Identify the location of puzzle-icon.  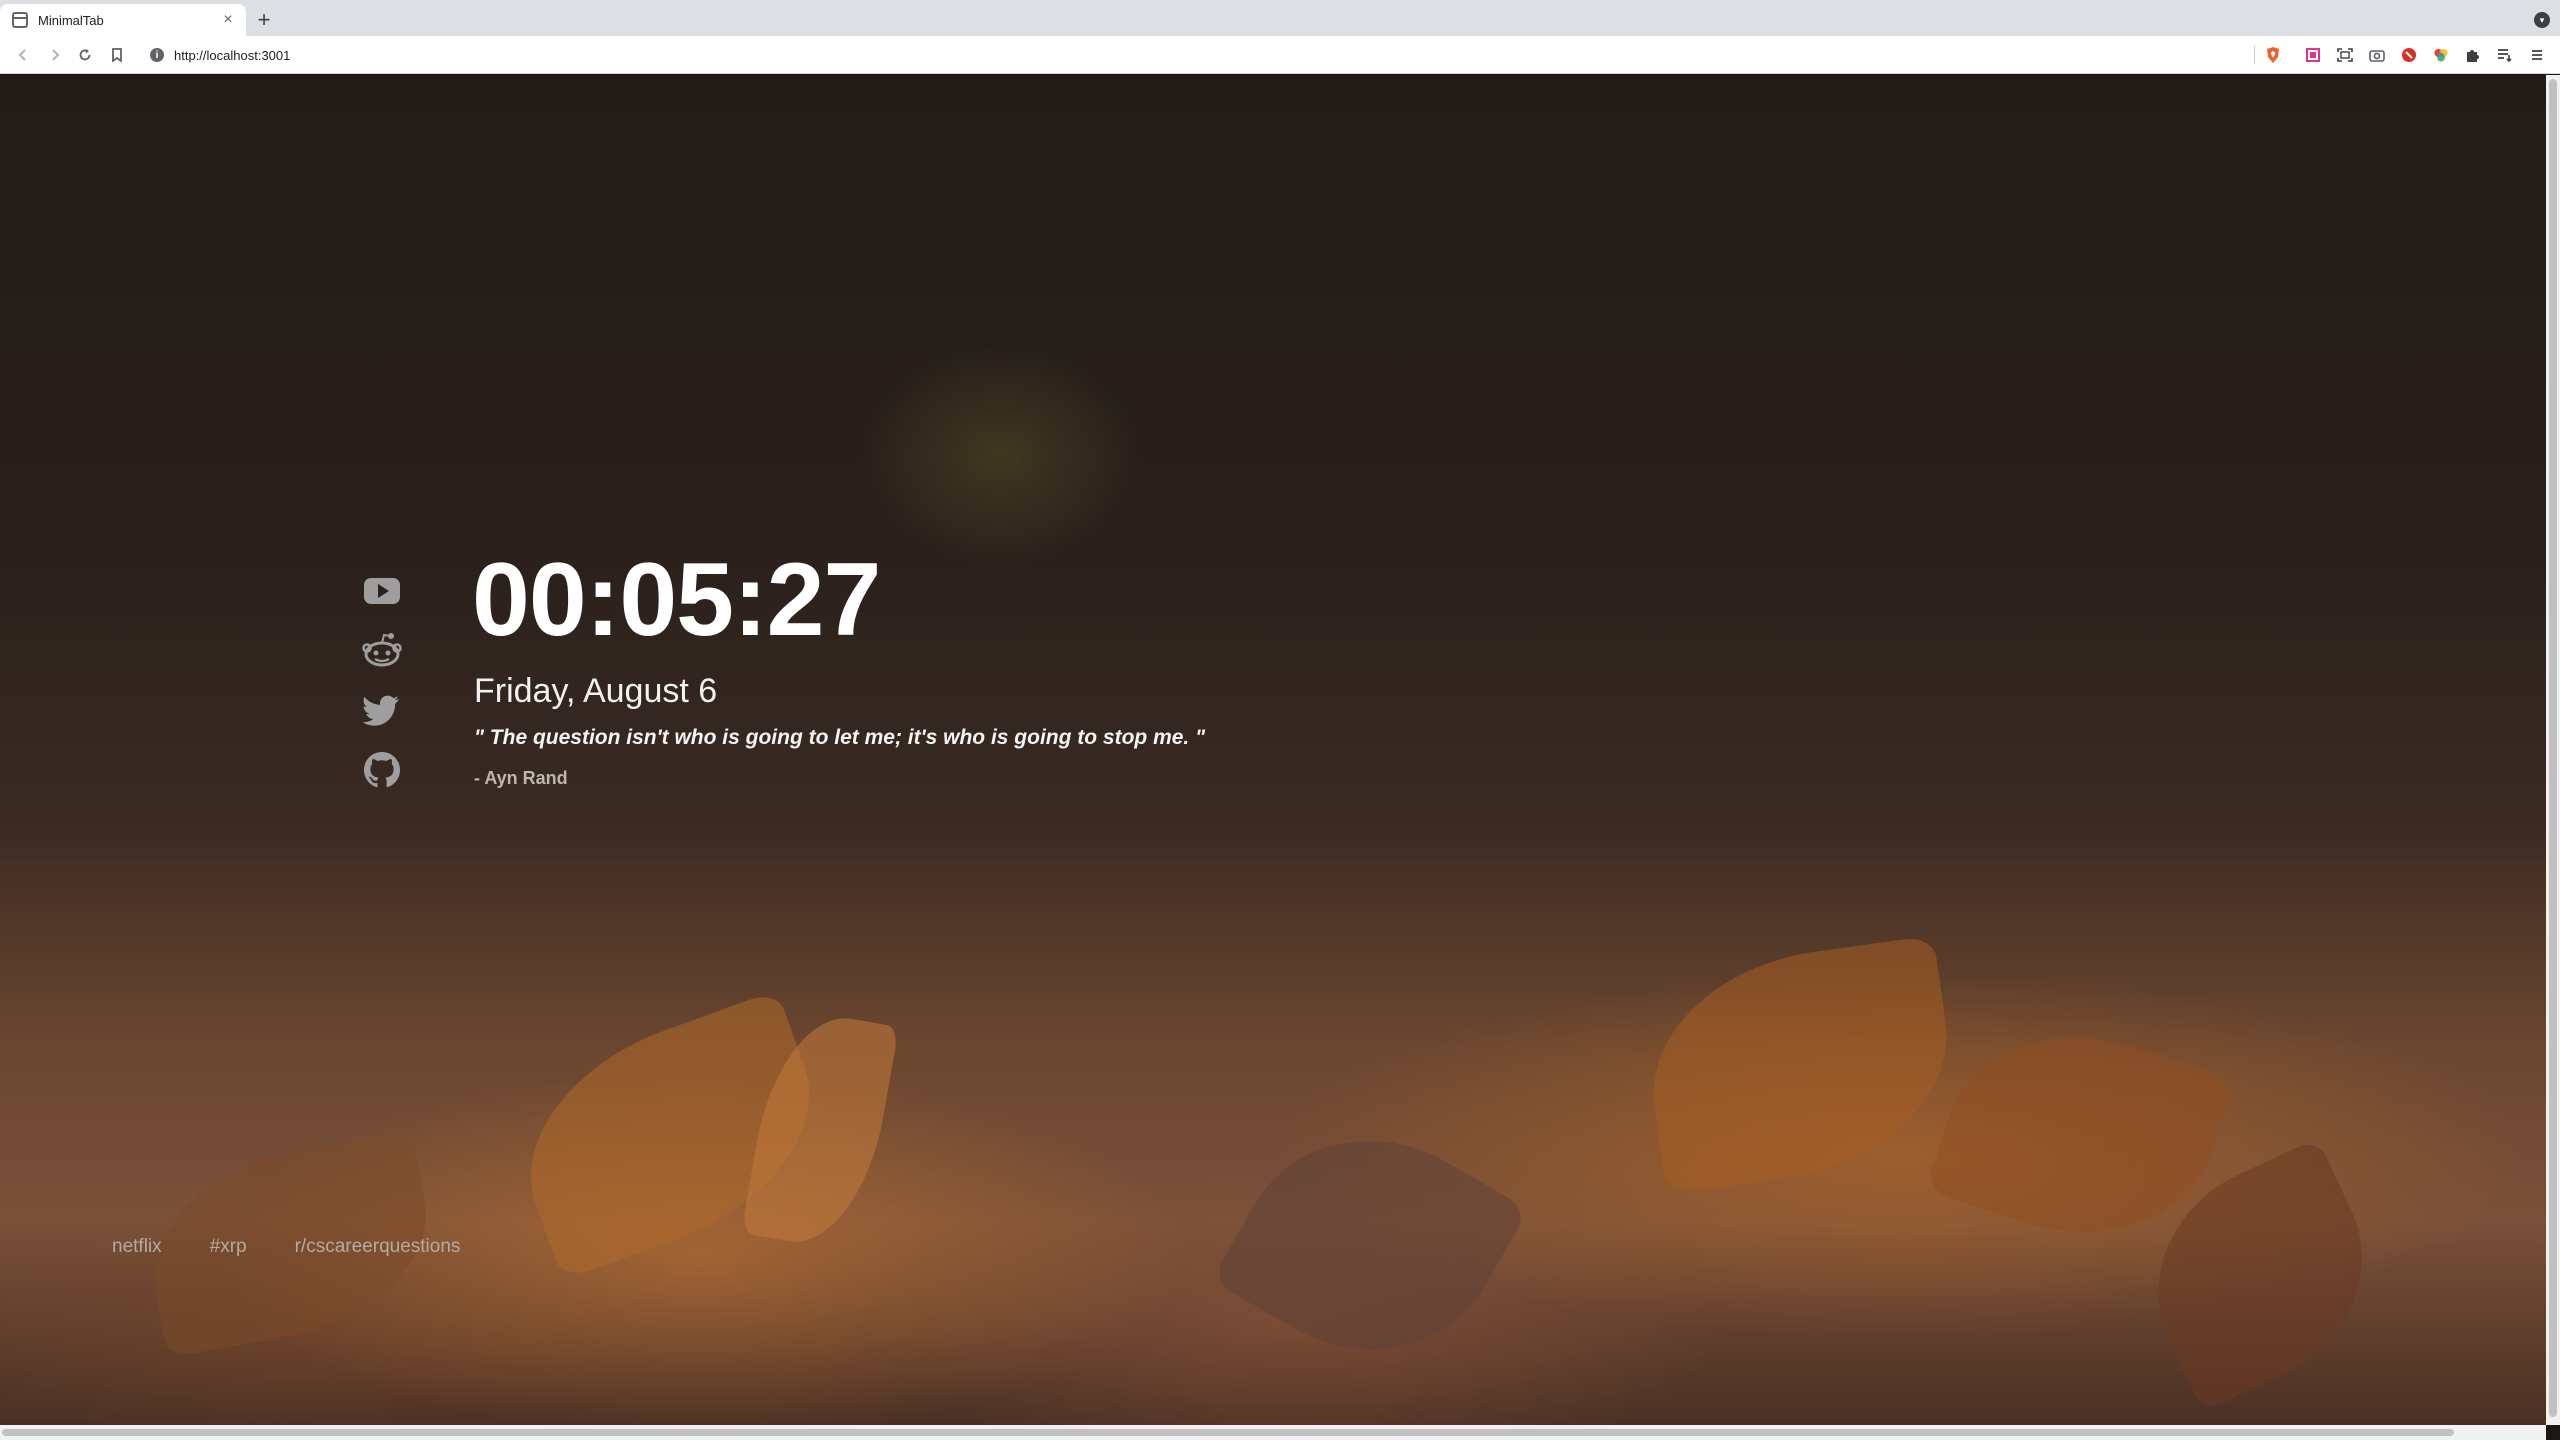
(2473, 55).